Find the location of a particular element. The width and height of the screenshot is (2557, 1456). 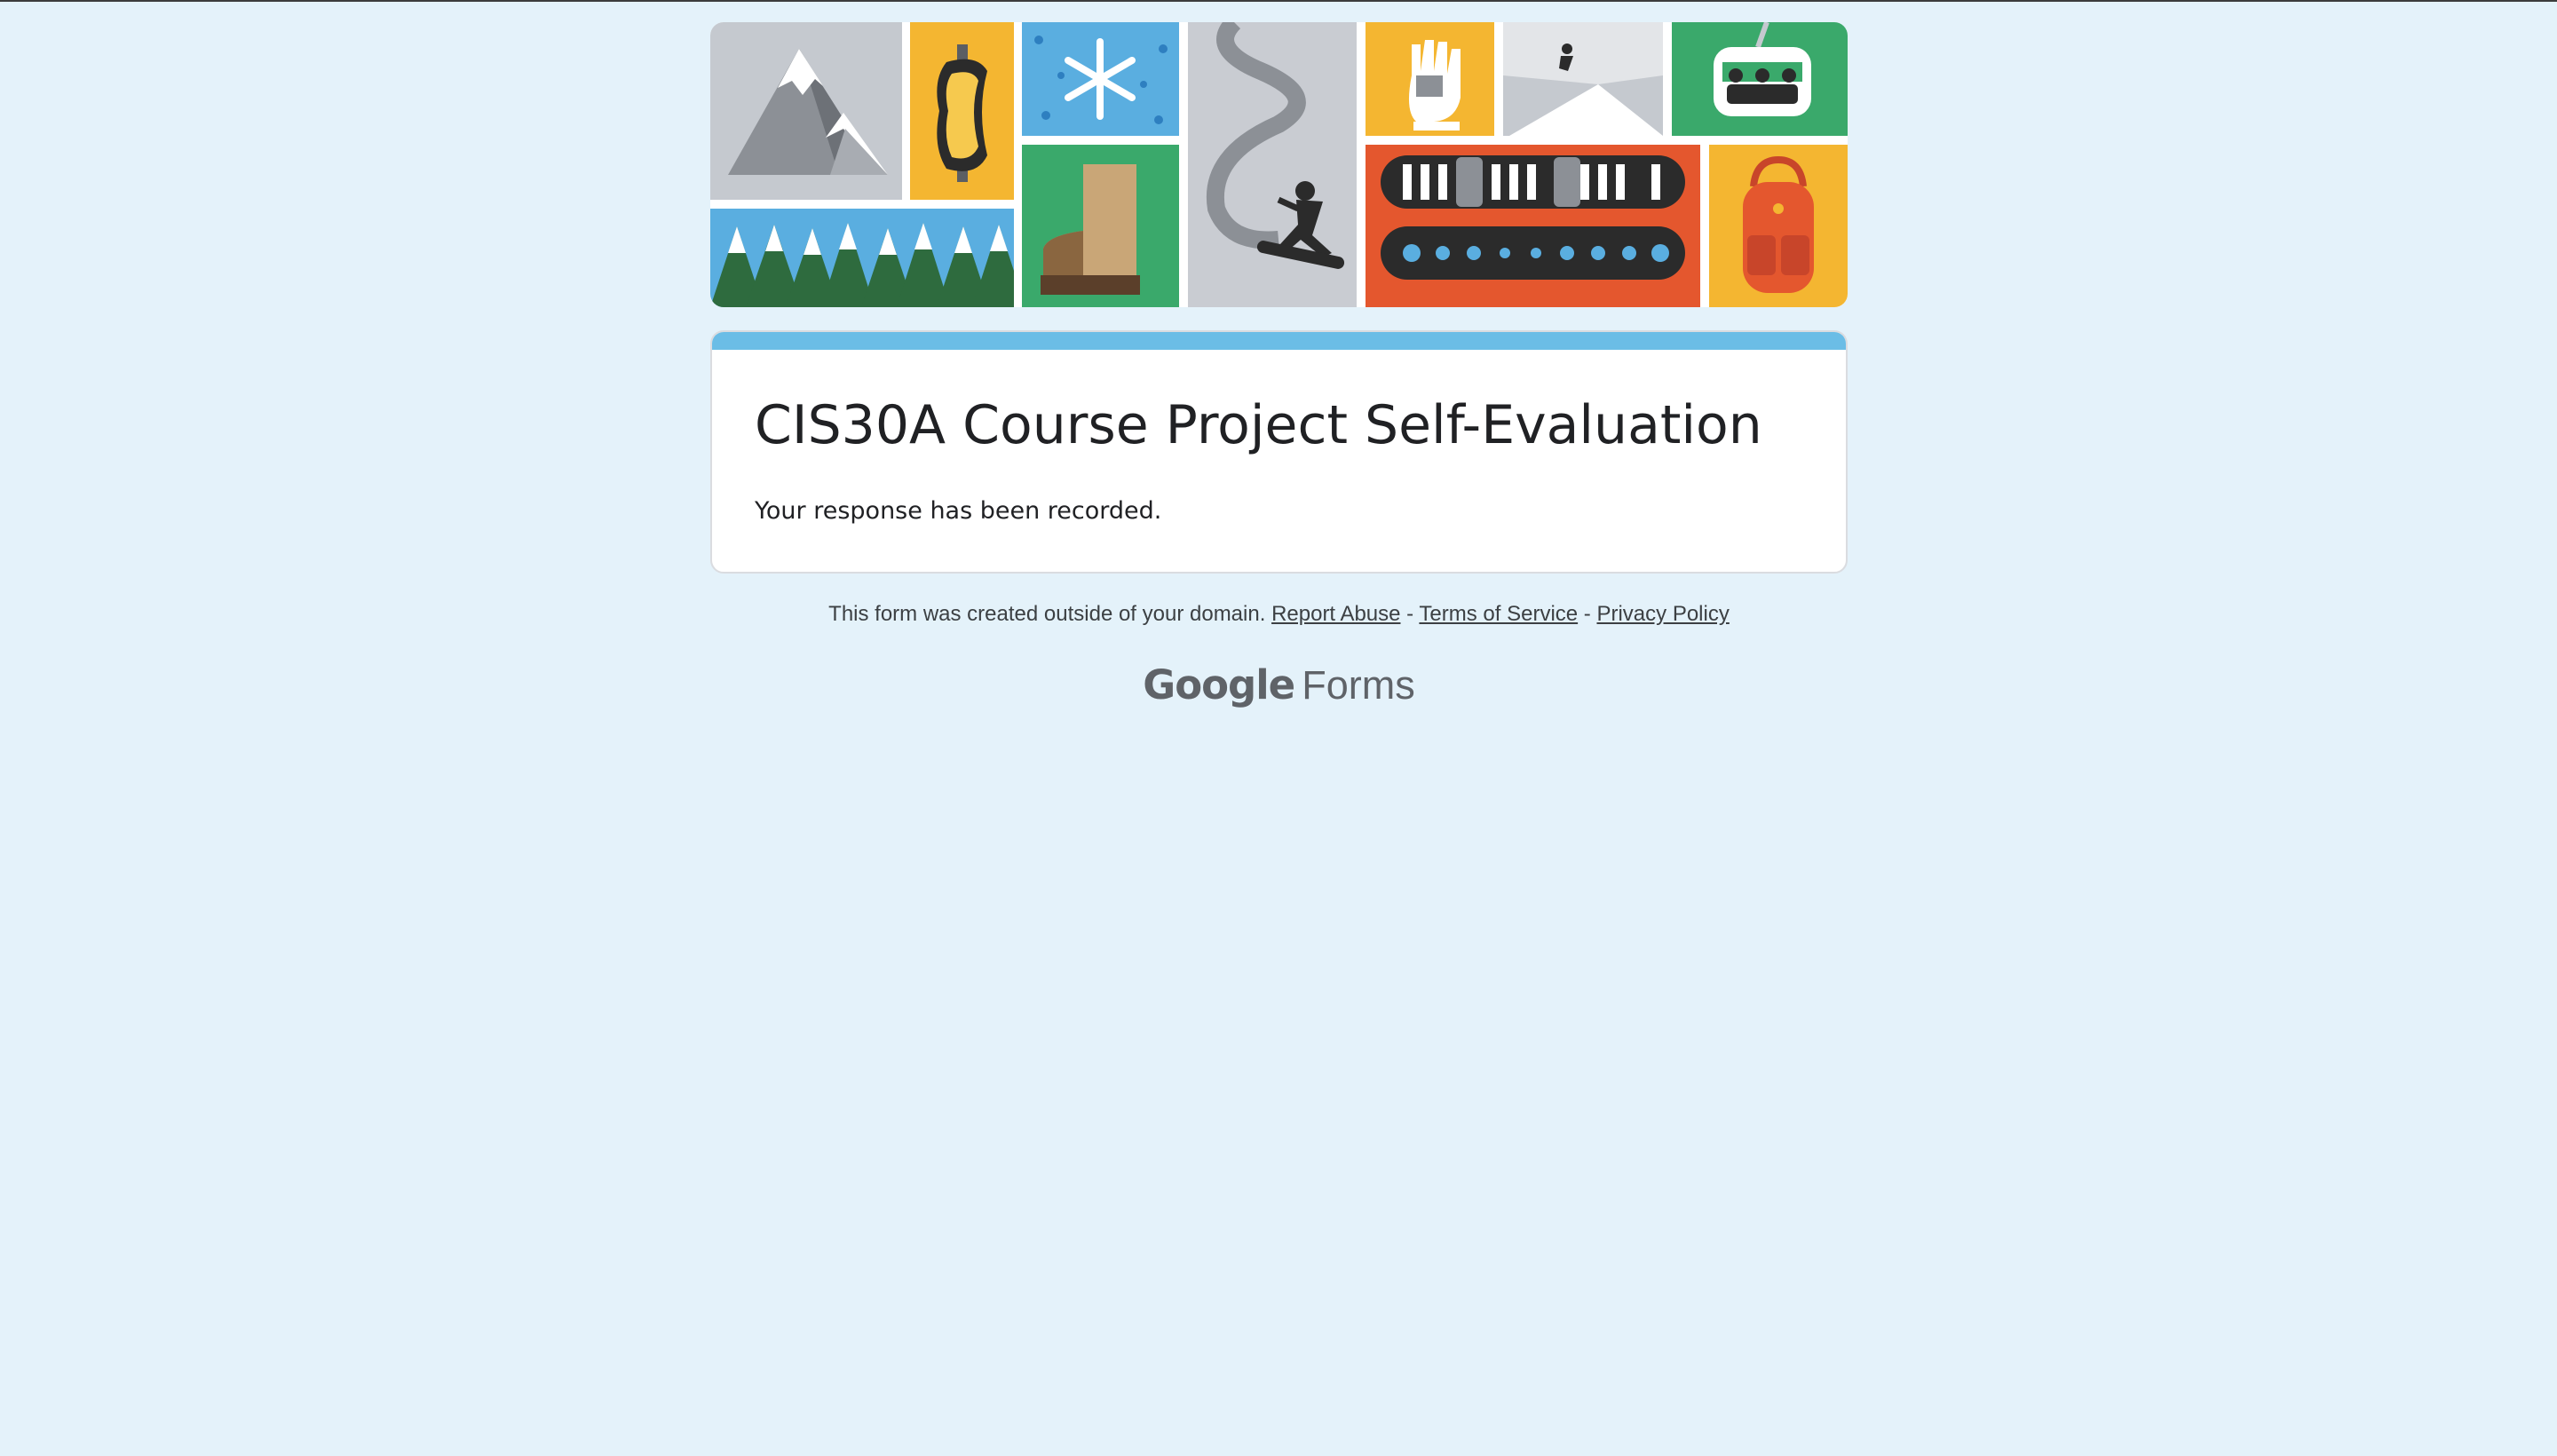

snowflake-icon is located at coordinates (1100, 79).